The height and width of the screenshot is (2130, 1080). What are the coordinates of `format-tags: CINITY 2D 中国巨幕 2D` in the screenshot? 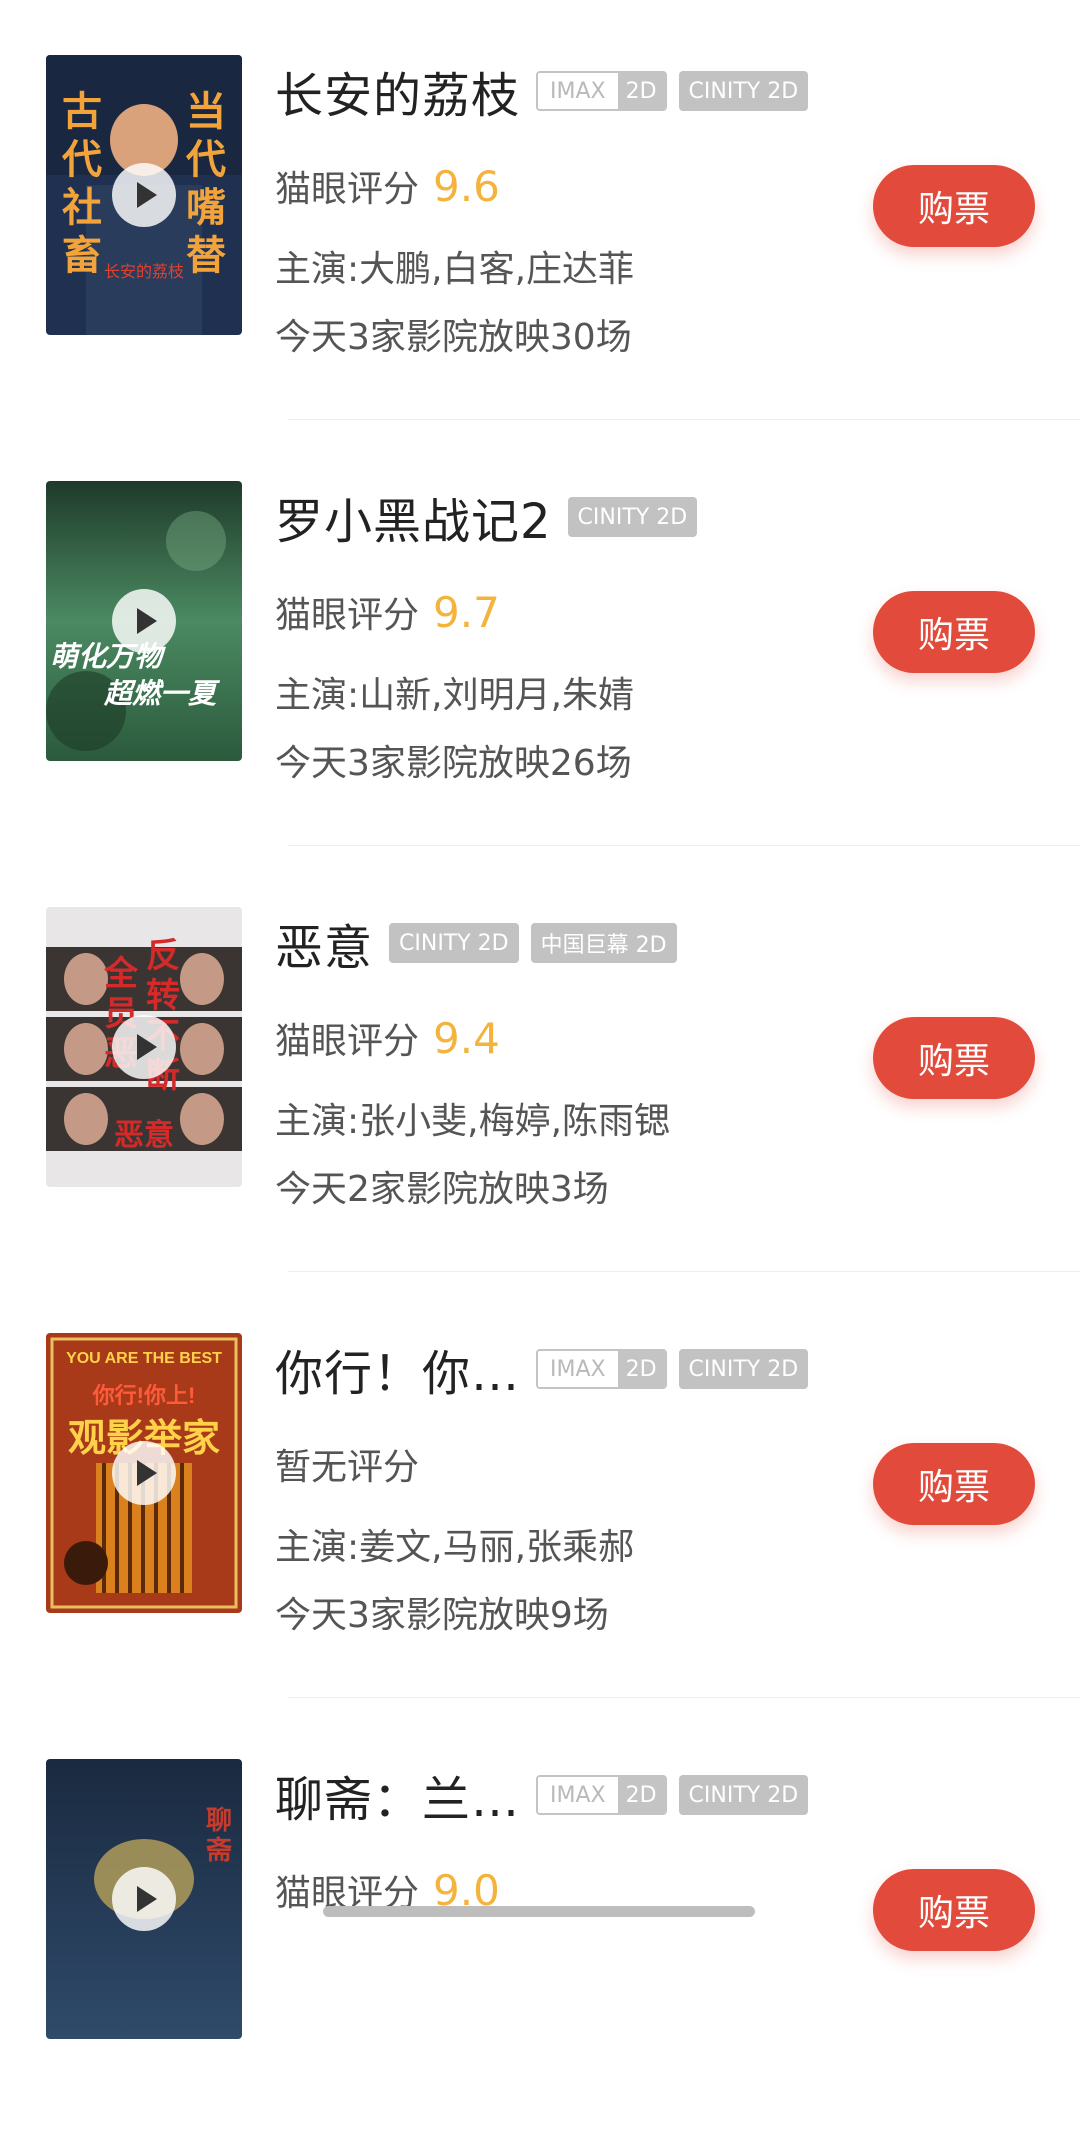 It's located at (539, 943).